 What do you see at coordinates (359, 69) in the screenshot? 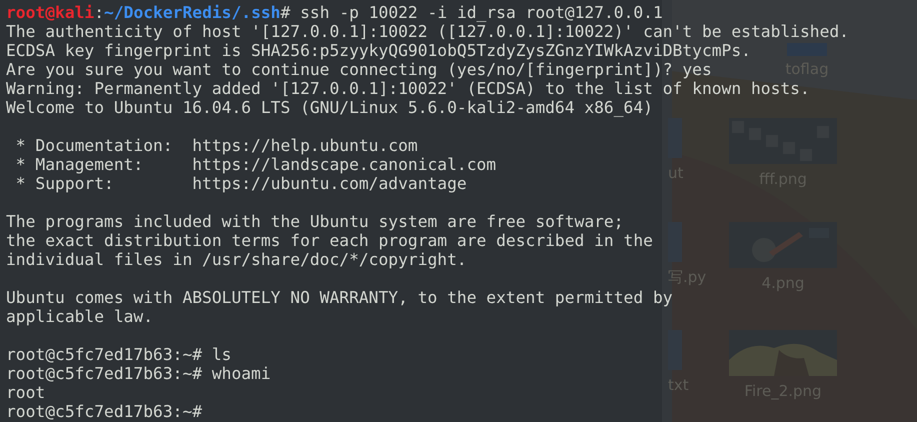
I see `terminal-line: Are you sure you want to continue connecting (yes/no/[fingerprint])? yes` at bounding box center [359, 69].